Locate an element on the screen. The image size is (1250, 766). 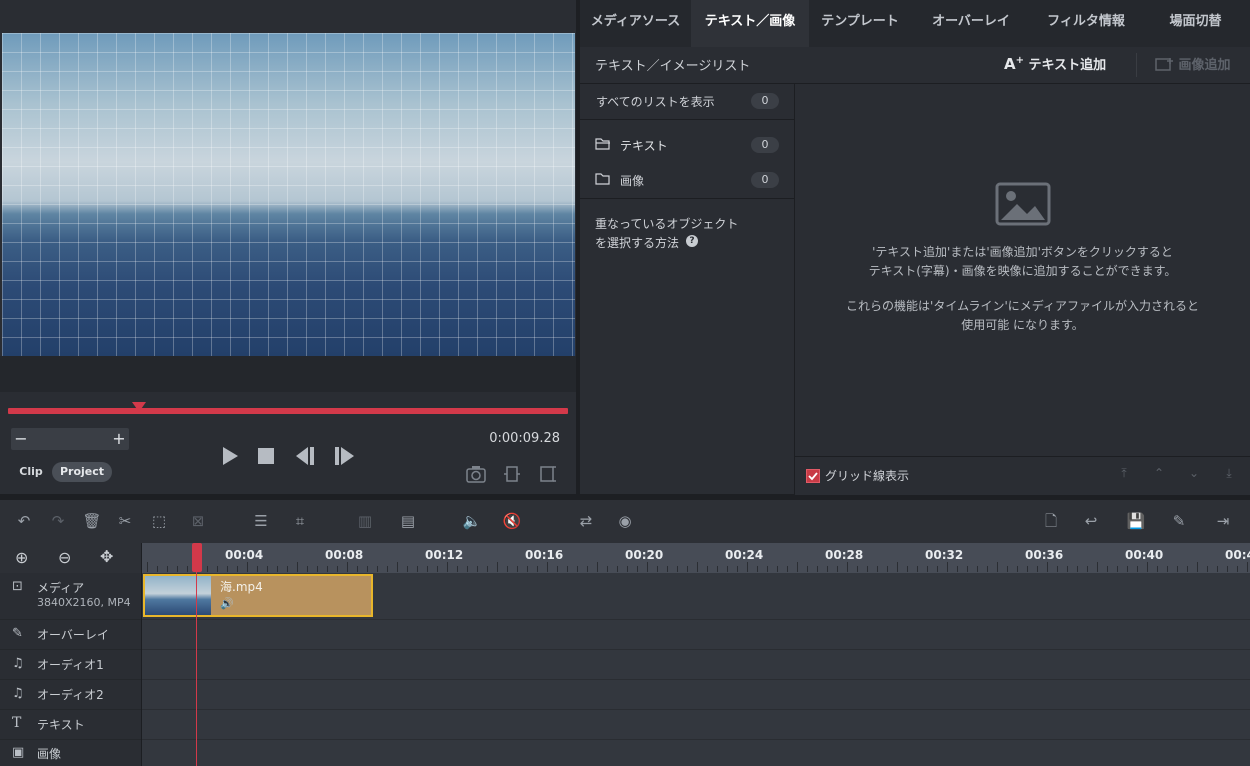
add-image-button: 画像追加 is located at coordinates (1202, 65).